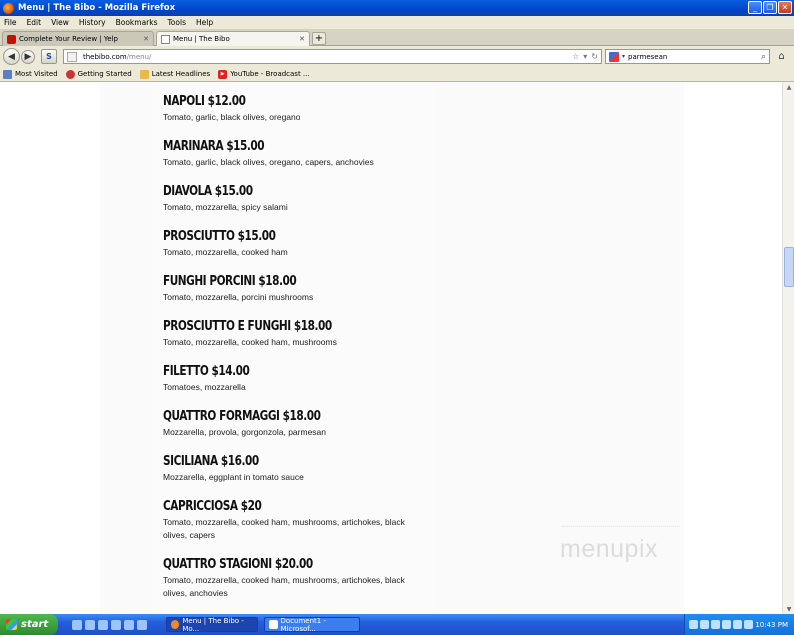 The width and height of the screenshot is (794, 635). I want to click on tab-menu-bibo: Menu | The Bibo ✕, so click(233, 38).